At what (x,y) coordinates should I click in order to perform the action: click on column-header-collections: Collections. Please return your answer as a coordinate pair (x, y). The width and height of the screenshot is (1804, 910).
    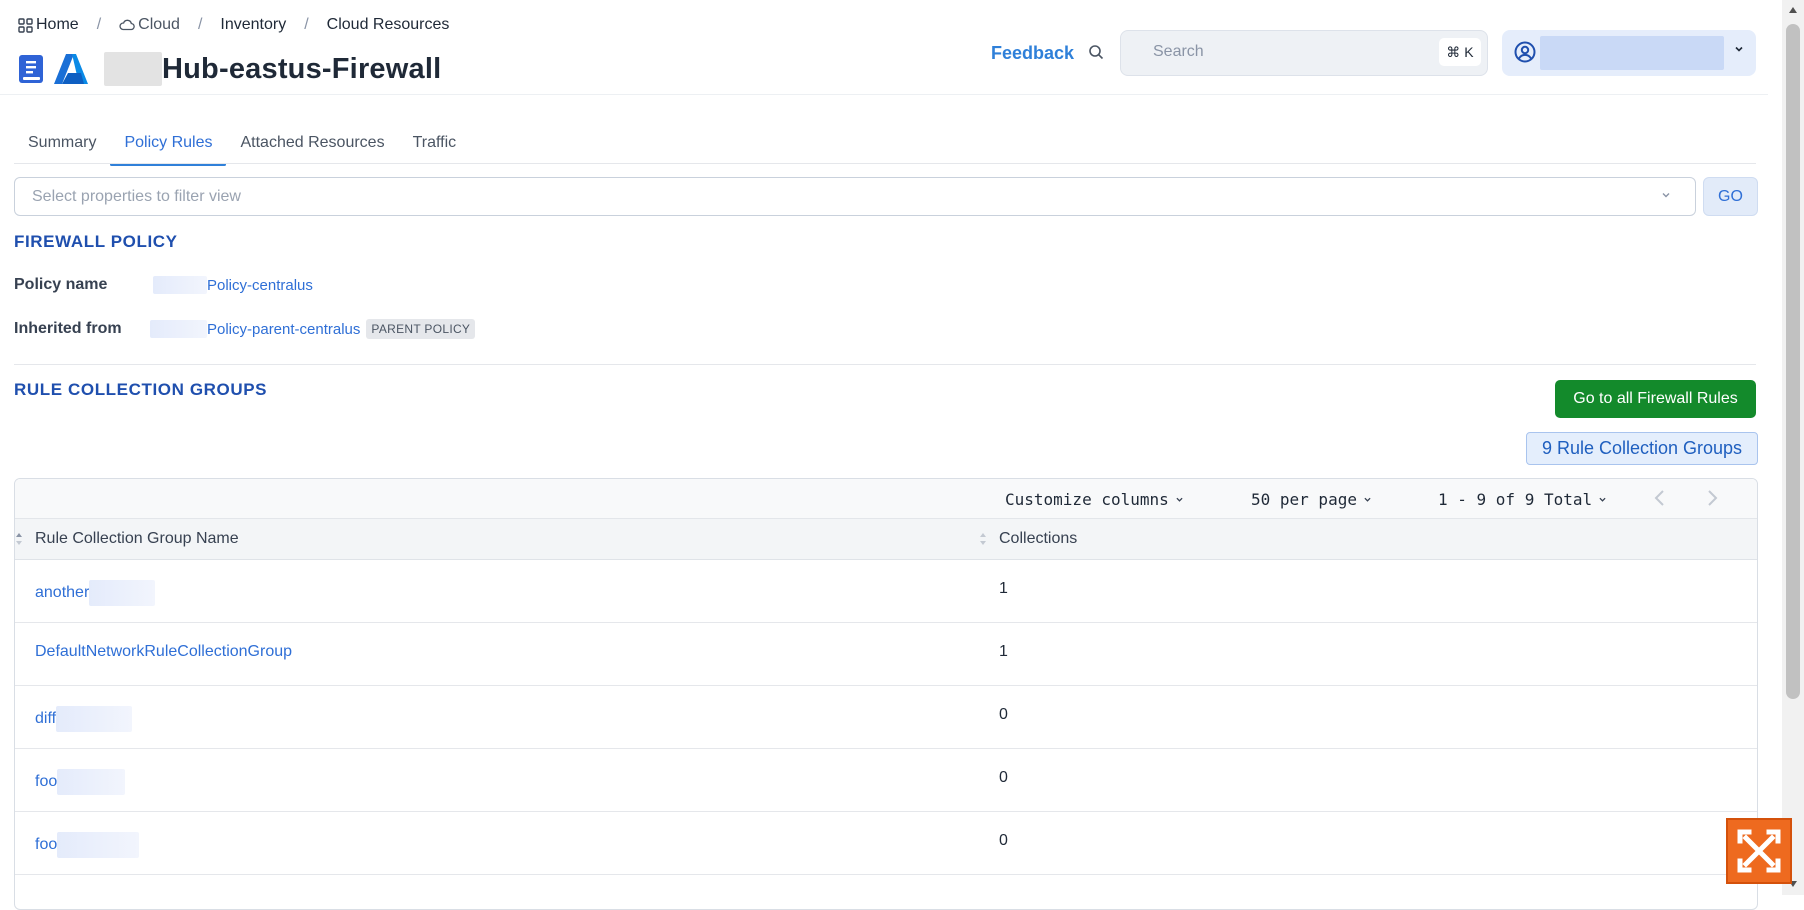
    Looking at the image, I should click on (1038, 539).